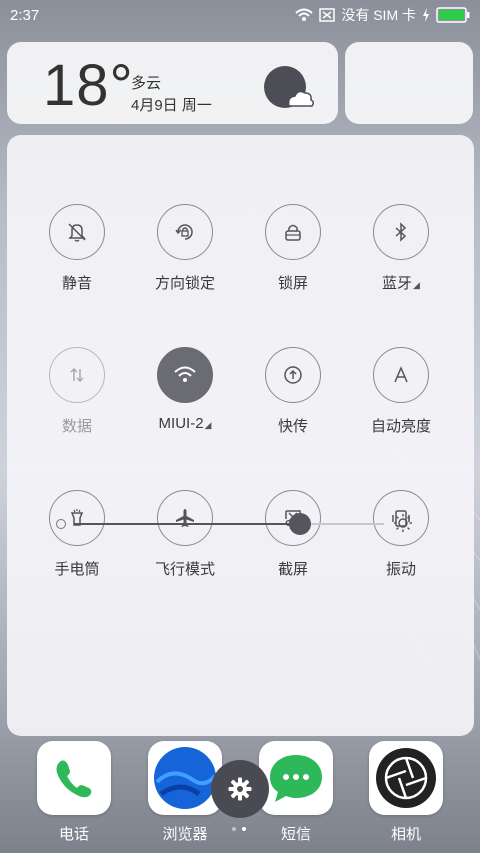 The width and height of the screenshot is (480, 853). Describe the element at coordinates (185, 834) in the screenshot. I see `dock-label: 浏览器` at that location.